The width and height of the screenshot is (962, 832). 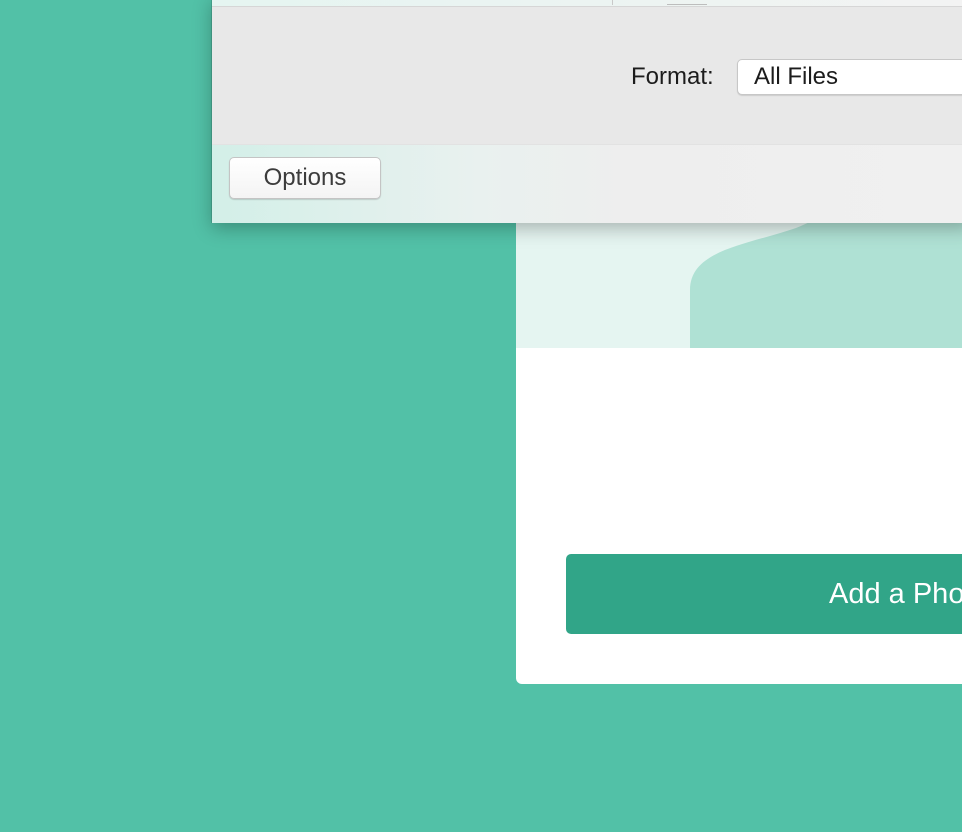 I want to click on add-photo-button: Add a Photo, so click(x=764, y=594).